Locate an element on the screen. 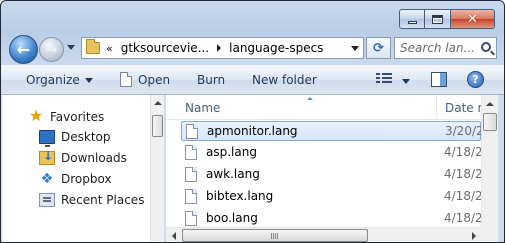  file-row-selected: apmonitor.lang 3/20/2 is located at coordinates (331, 131).